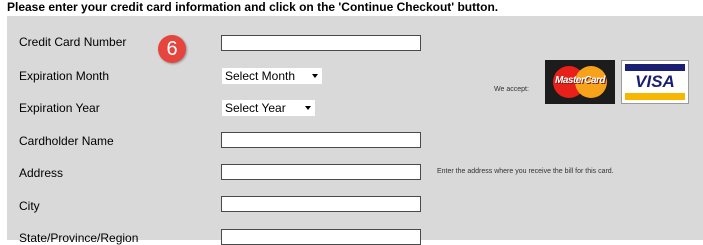 The width and height of the screenshot is (703, 245). Describe the element at coordinates (172, 49) in the screenshot. I see `step-badge: 6` at that location.